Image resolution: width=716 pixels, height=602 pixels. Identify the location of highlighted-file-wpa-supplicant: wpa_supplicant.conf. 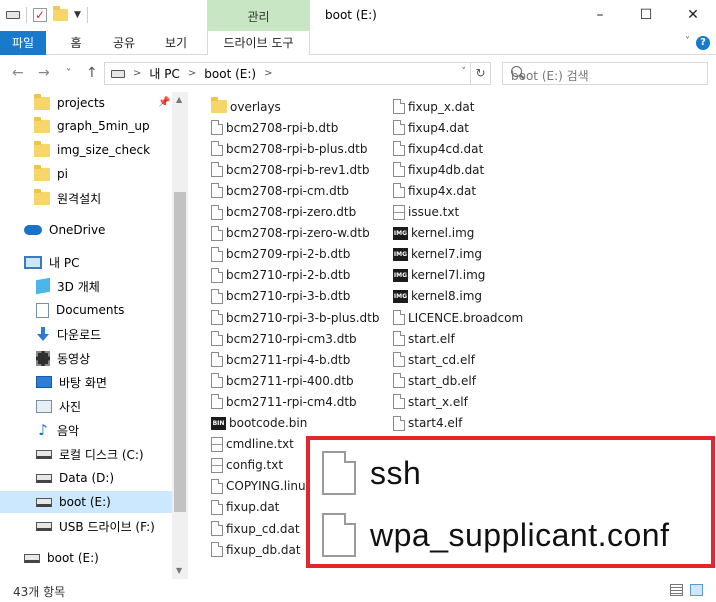
(495, 535).